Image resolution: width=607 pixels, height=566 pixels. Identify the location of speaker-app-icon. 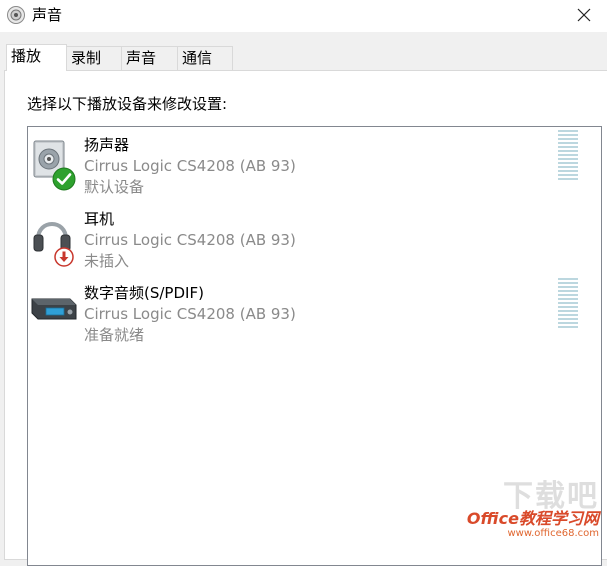
(16, 15).